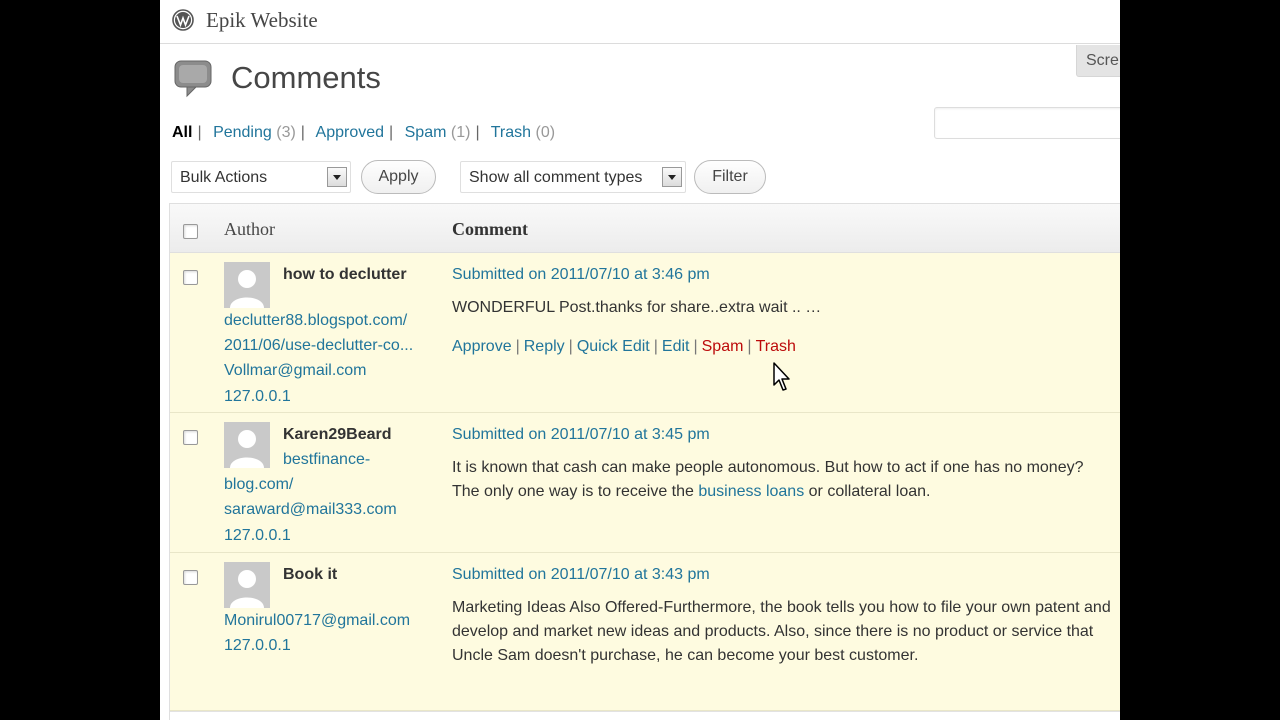  I want to click on filter-label: Pending, so click(242, 132).